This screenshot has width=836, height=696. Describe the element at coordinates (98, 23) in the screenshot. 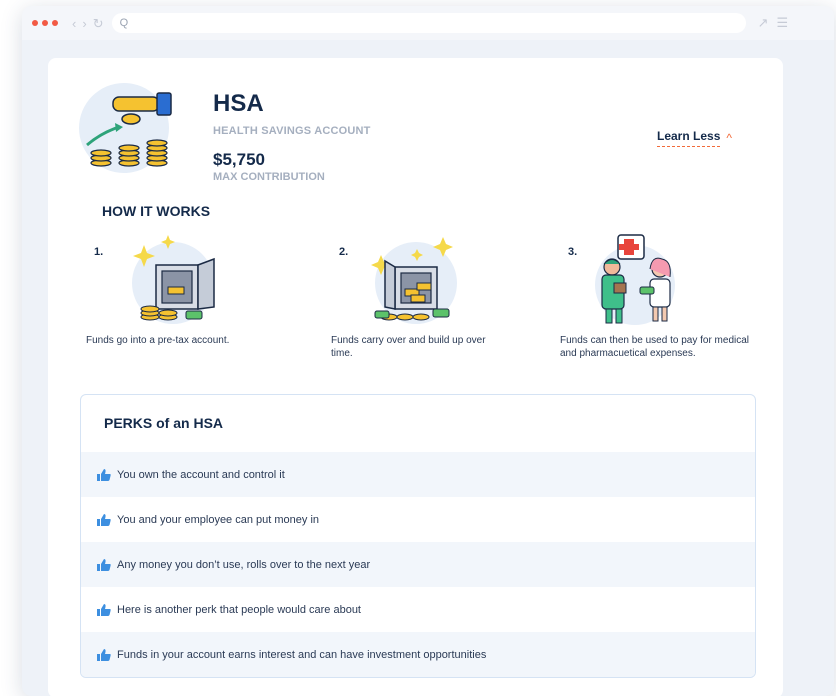

I see `reload-icon: ↻` at that location.